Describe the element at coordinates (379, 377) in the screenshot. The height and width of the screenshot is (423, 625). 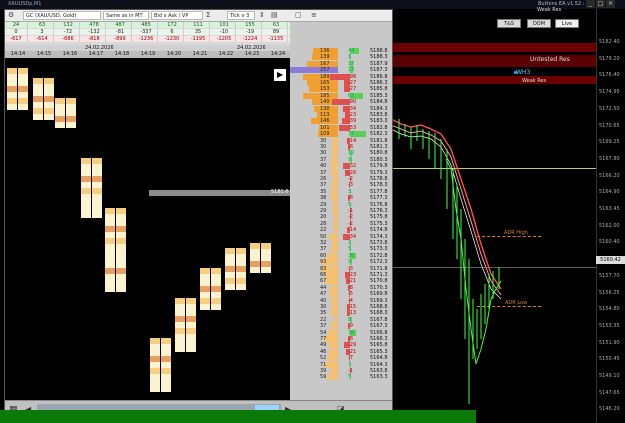
I see `vp-price: 5163.3` at that location.